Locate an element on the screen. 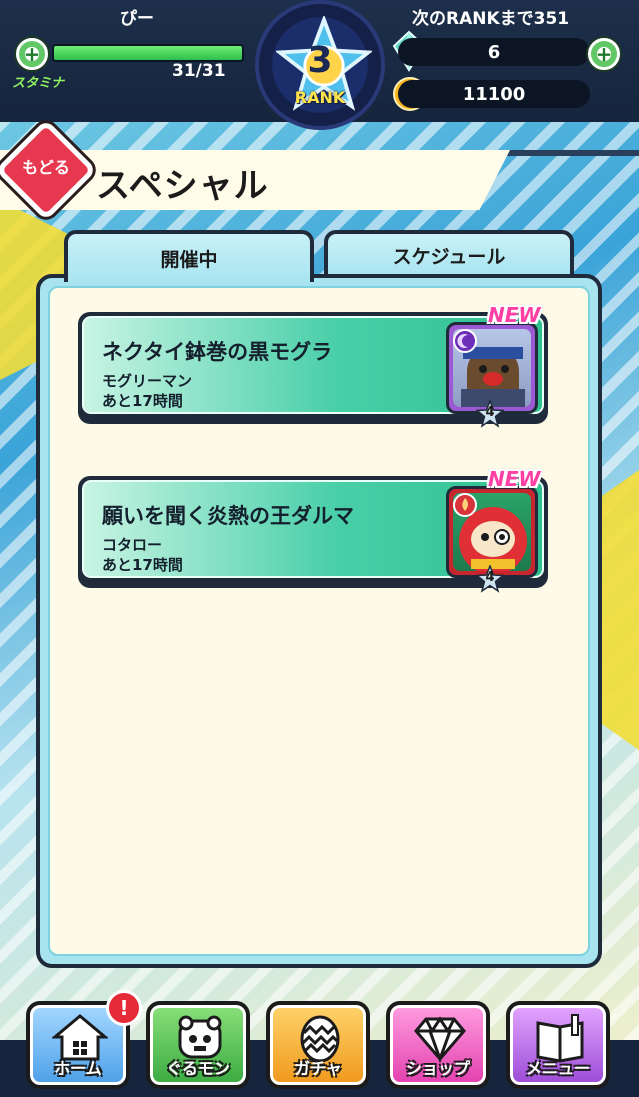 This screenshot has width=639, height=1097. stamina-label: スタミナ is located at coordinates (38, 83).